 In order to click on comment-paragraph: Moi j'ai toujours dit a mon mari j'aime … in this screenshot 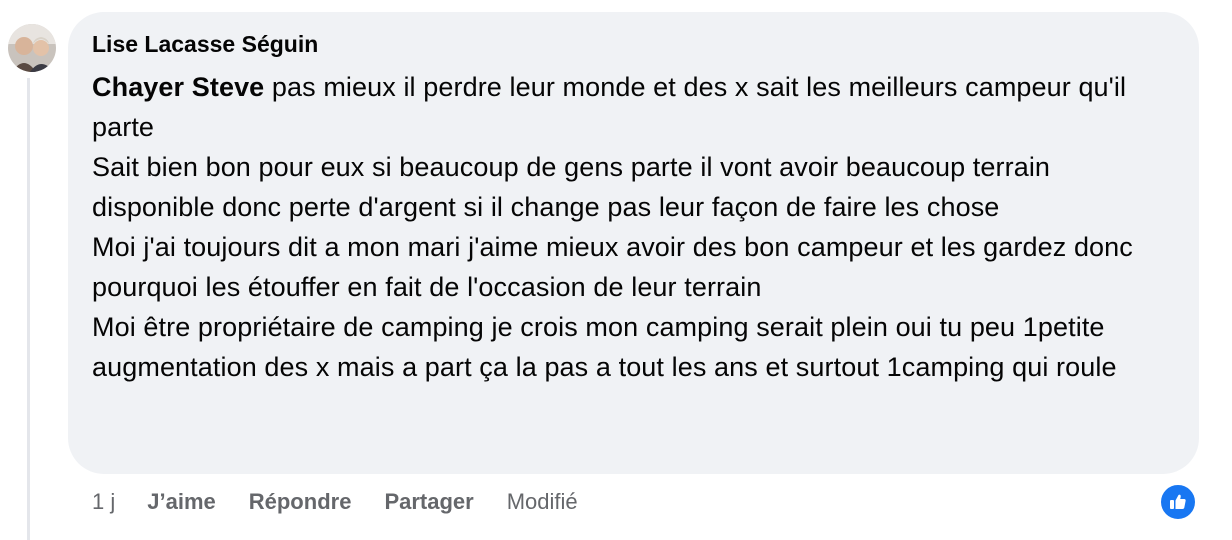, I will do `click(612, 267)`.